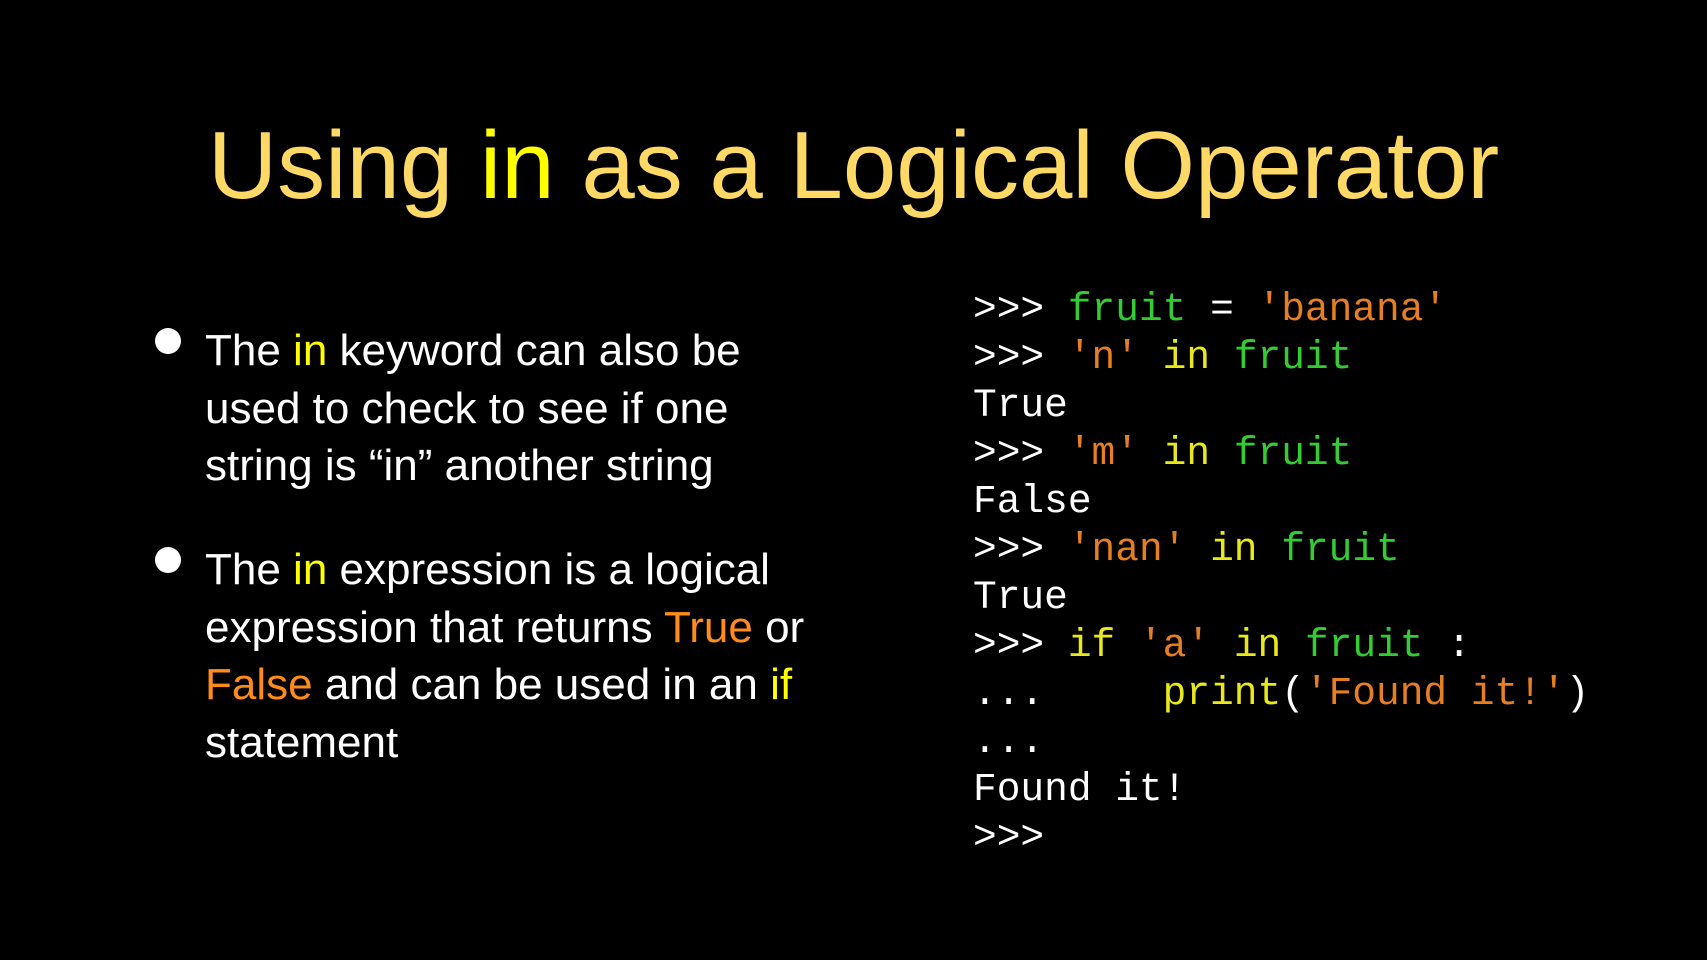 The height and width of the screenshot is (960, 1707). What do you see at coordinates (310, 350) in the screenshot?
I see `bullet-1-keyword-in: in` at bounding box center [310, 350].